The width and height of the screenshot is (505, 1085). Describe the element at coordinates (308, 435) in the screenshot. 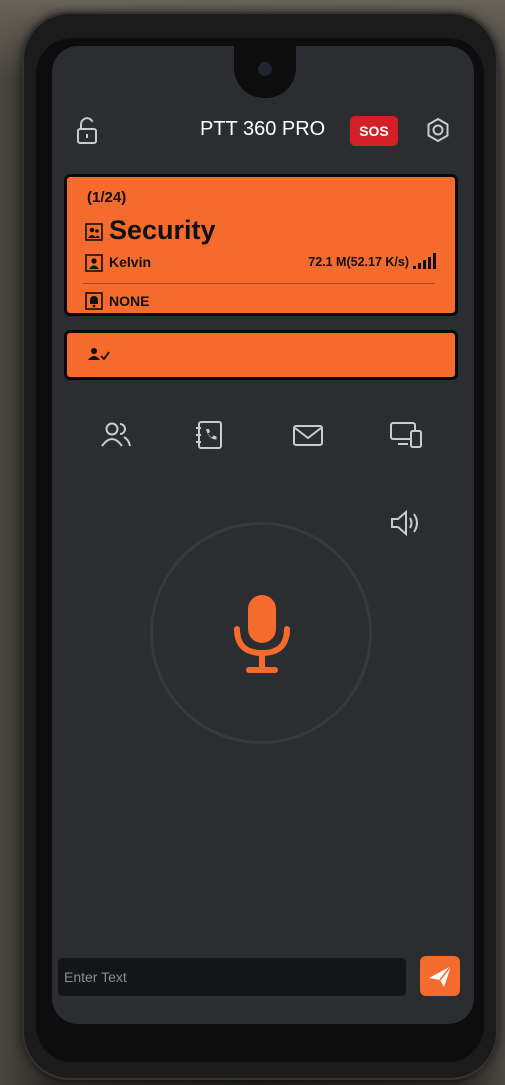

I see `mail-icon` at that location.